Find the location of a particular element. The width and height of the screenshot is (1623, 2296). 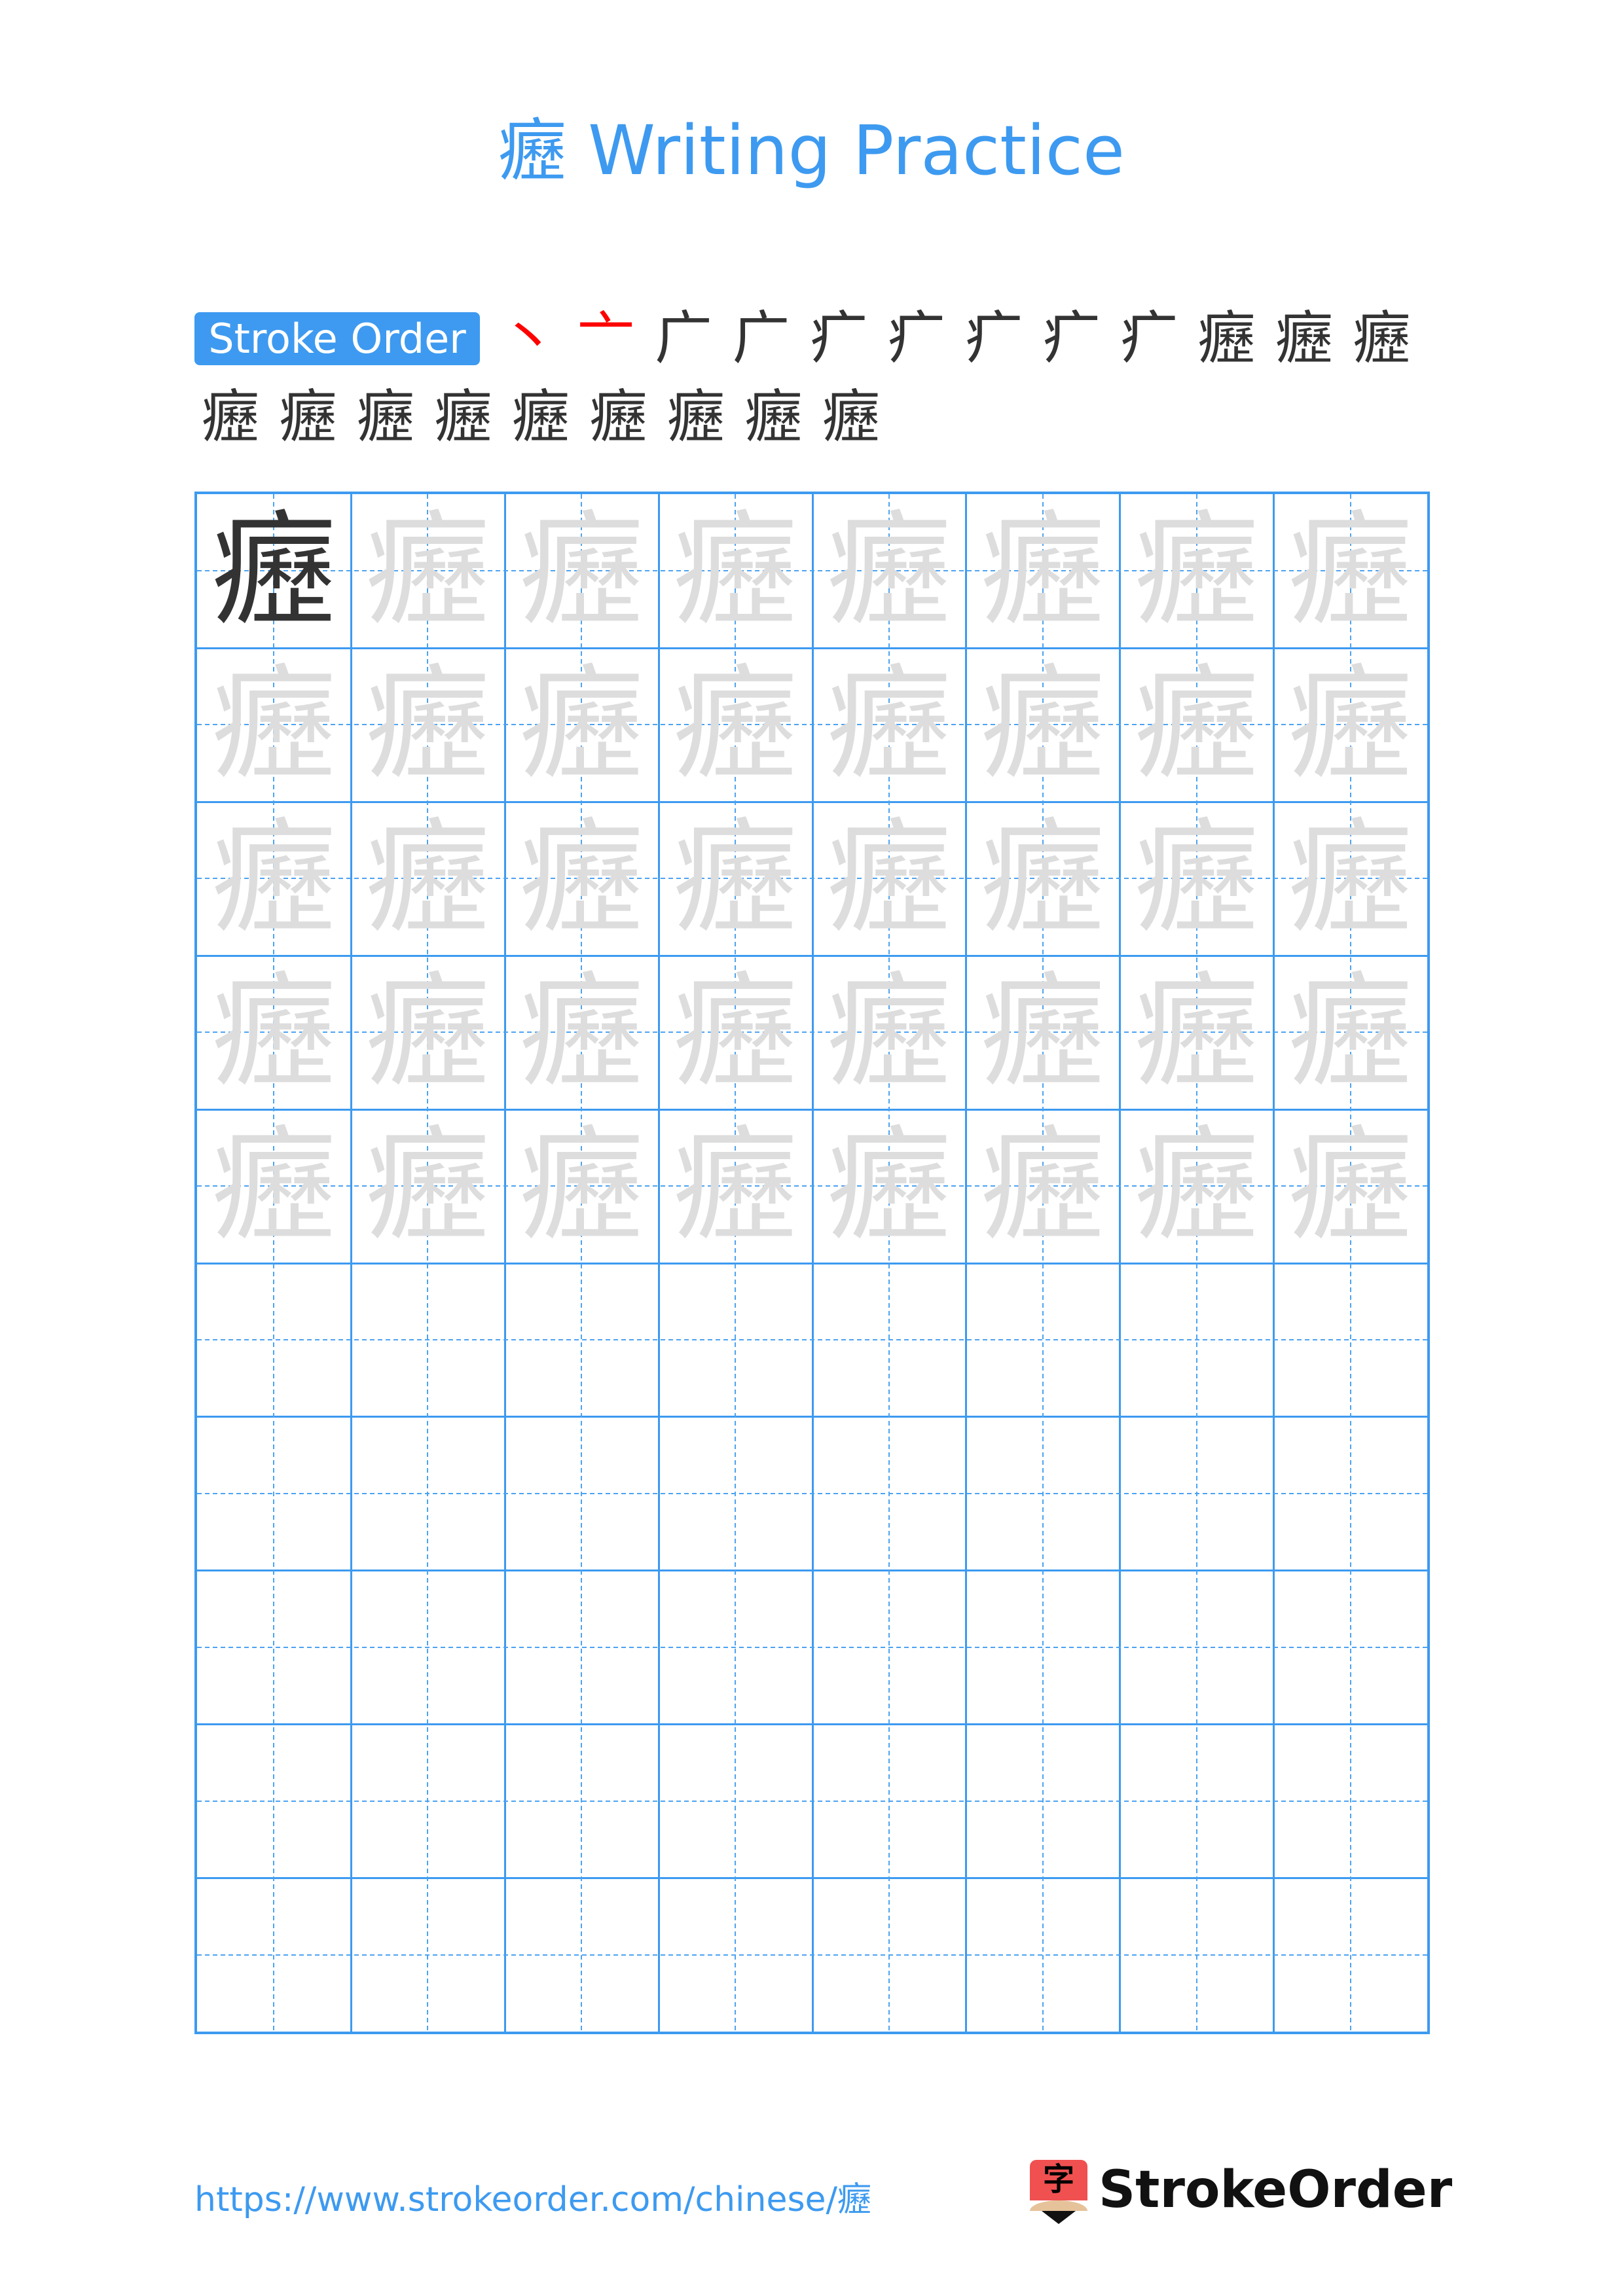

stroke-step-14: 癧 is located at coordinates (308, 416).